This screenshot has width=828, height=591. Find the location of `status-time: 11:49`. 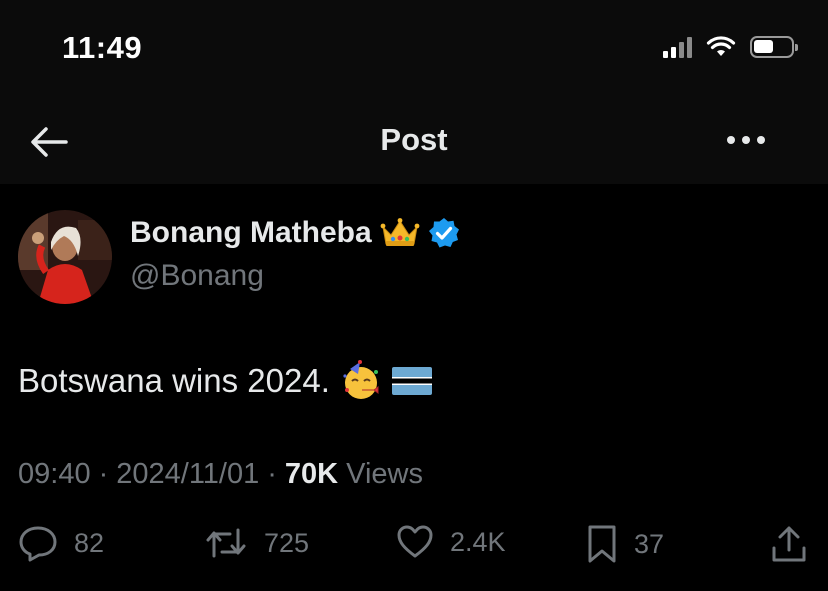

status-time: 11:49 is located at coordinates (102, 47).